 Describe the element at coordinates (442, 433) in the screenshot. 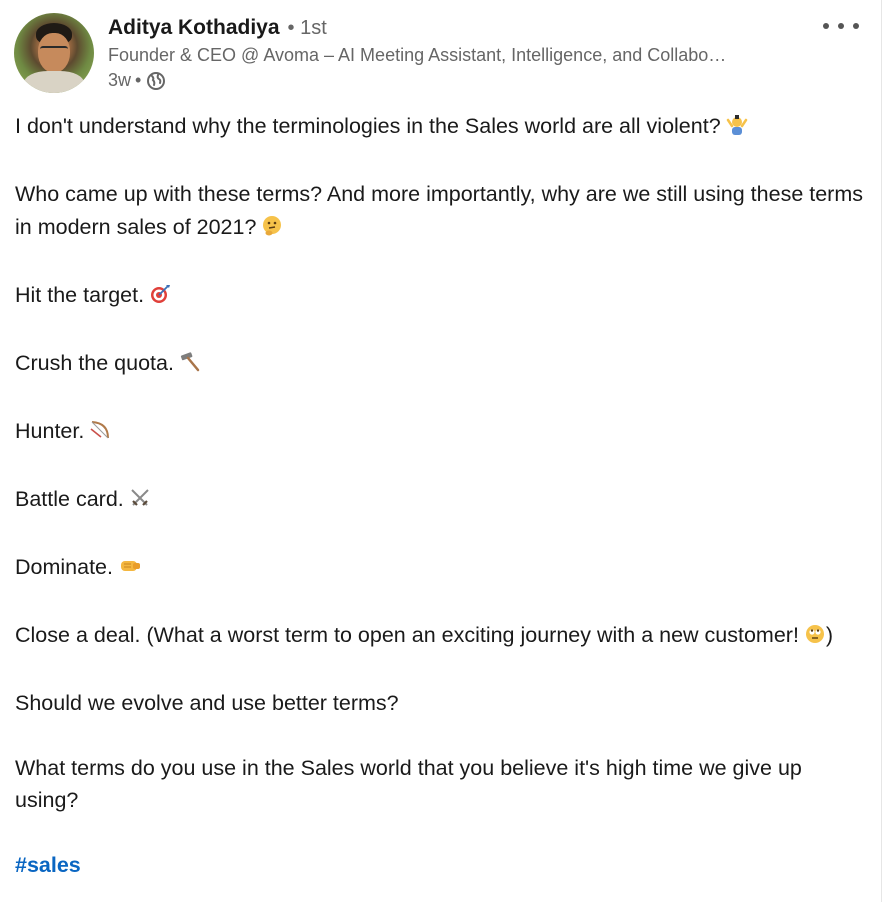

I see `post-paragraph: Hunter.` at that location.